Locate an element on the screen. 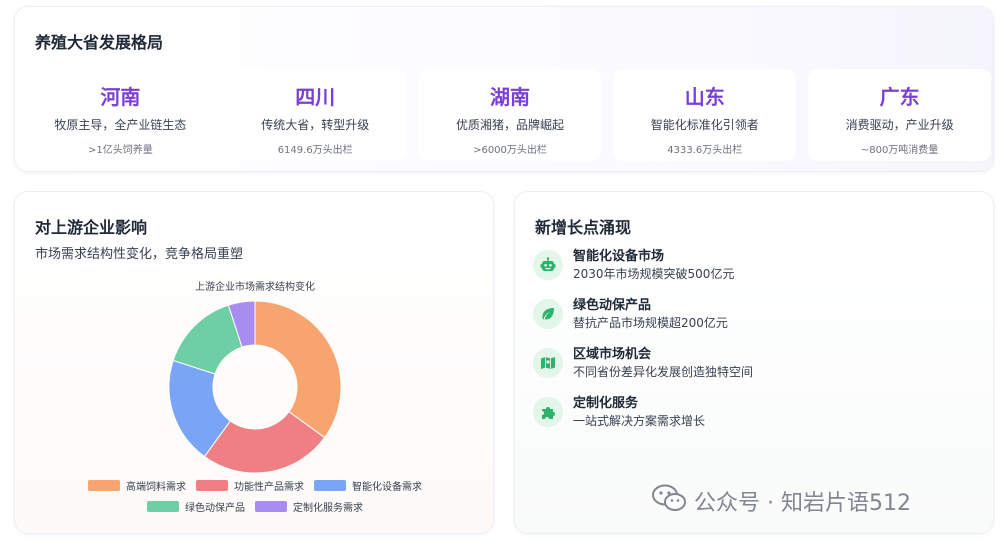 The width and height of the screenshot is (1000, 541). legend-item: 智能化设备需求 is located at coordinates (368, 485).